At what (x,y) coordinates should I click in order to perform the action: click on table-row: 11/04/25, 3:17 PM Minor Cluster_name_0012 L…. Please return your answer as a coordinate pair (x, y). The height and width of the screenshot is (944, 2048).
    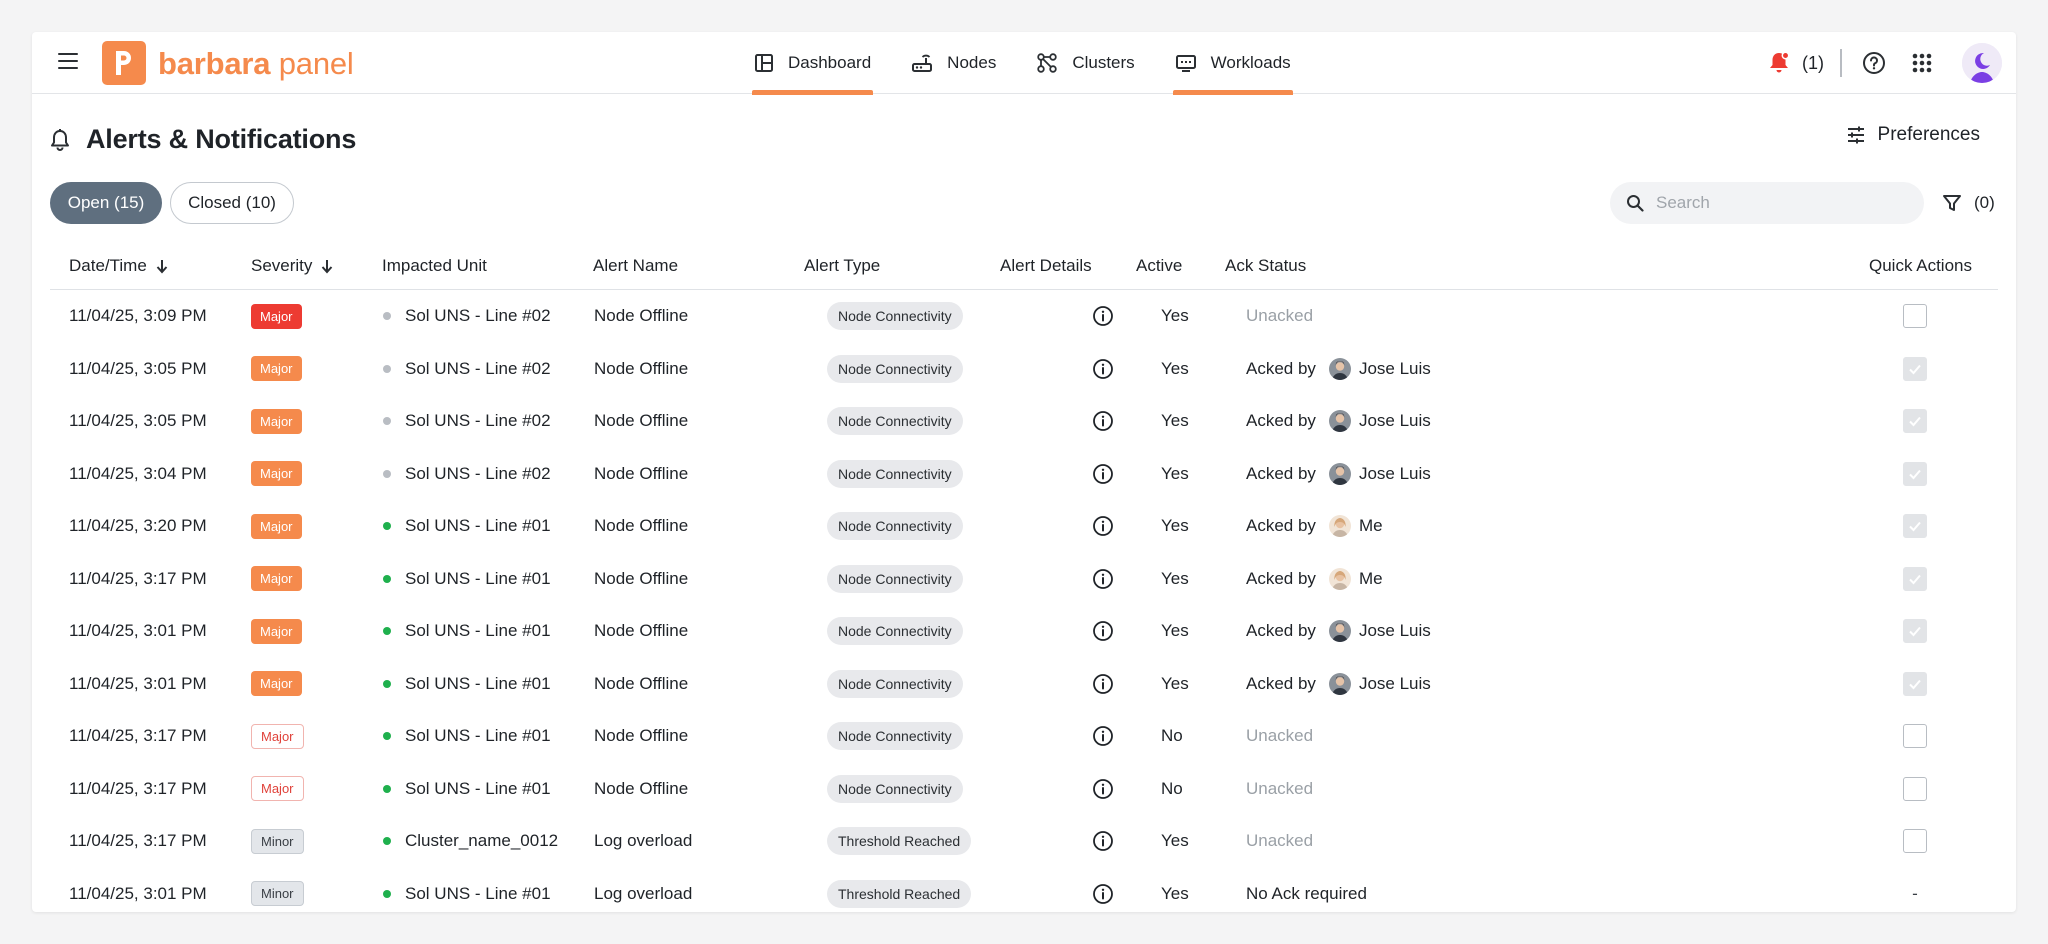
    Looking at the image, I should click on (1024, 841).